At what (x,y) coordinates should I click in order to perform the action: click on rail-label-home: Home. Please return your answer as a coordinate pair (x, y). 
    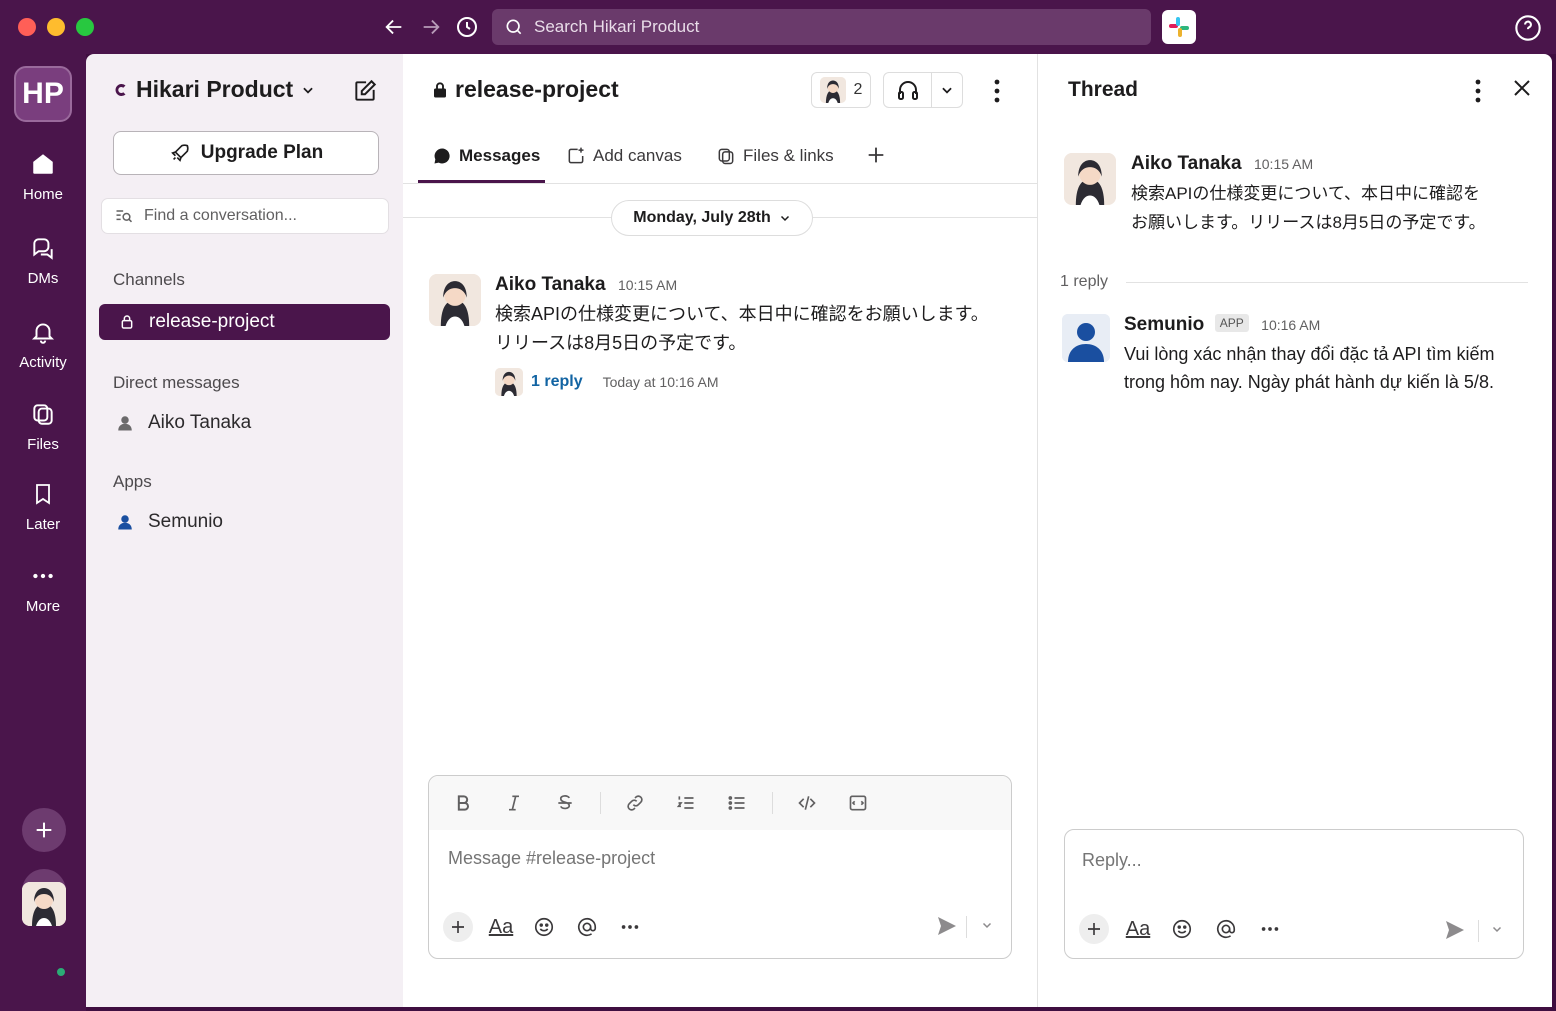
    Looking at the image, I should click on (42, 194).